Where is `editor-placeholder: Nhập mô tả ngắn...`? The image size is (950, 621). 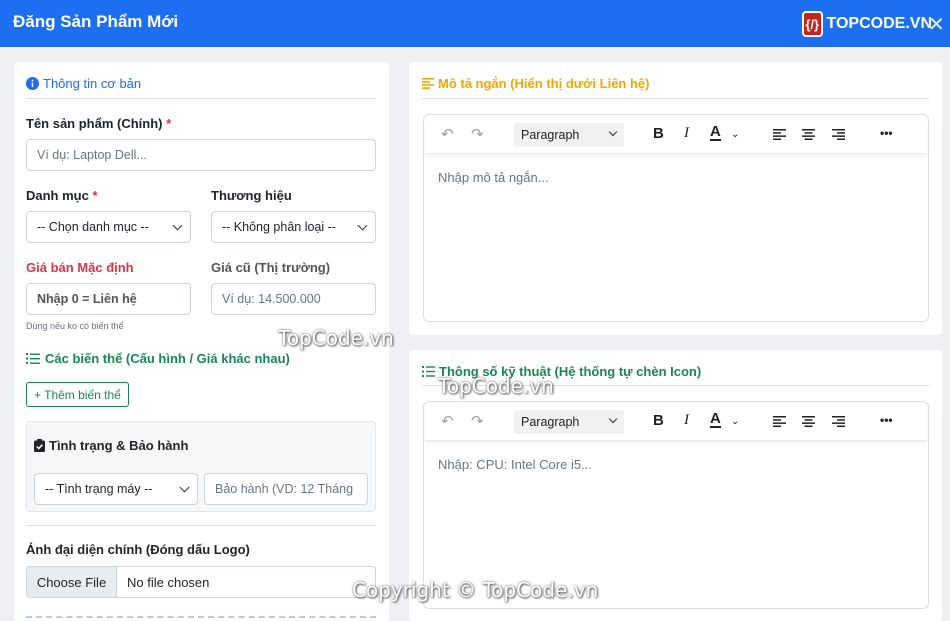 editor-placeholder: Nhập mô tả ngắn... is located at coordinates (493, 177).